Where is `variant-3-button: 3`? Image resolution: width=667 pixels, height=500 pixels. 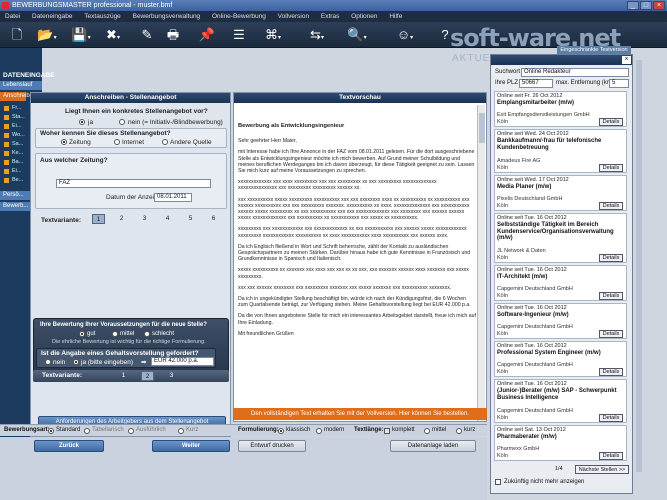 variant-3-button: 3 is located at coordinates (144, 219).